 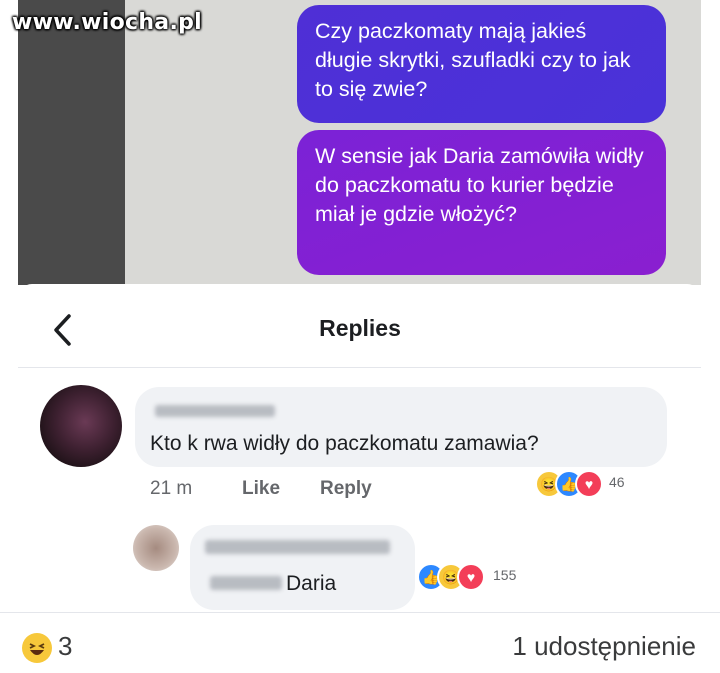 What do you see at coordinates (171, 488) in the screenshot?
I see `comment-time: 21 m` at bounding box center [171, 488].